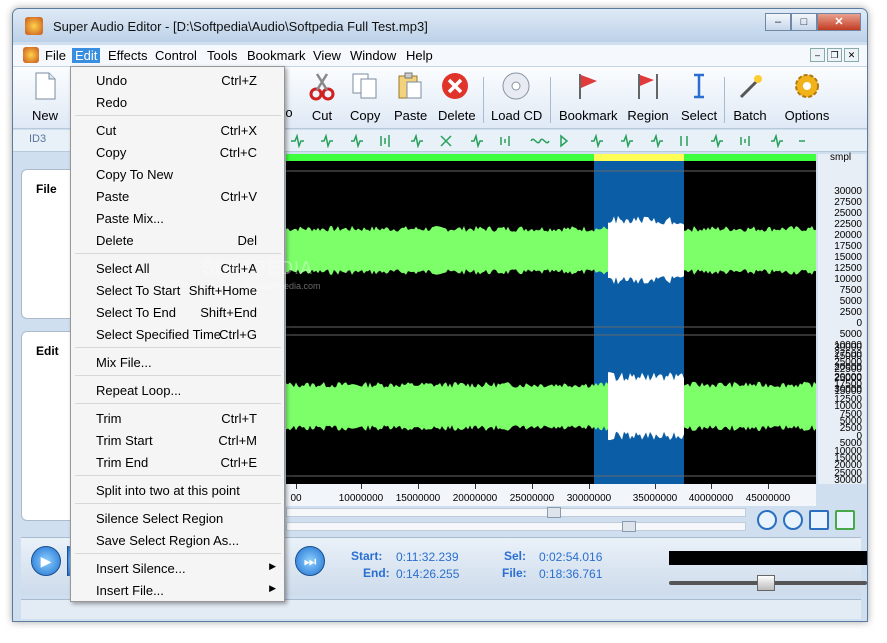 The width and height of the screenshot is (887, 643). I want to click on paste-button: Paste, so click(410, 97).